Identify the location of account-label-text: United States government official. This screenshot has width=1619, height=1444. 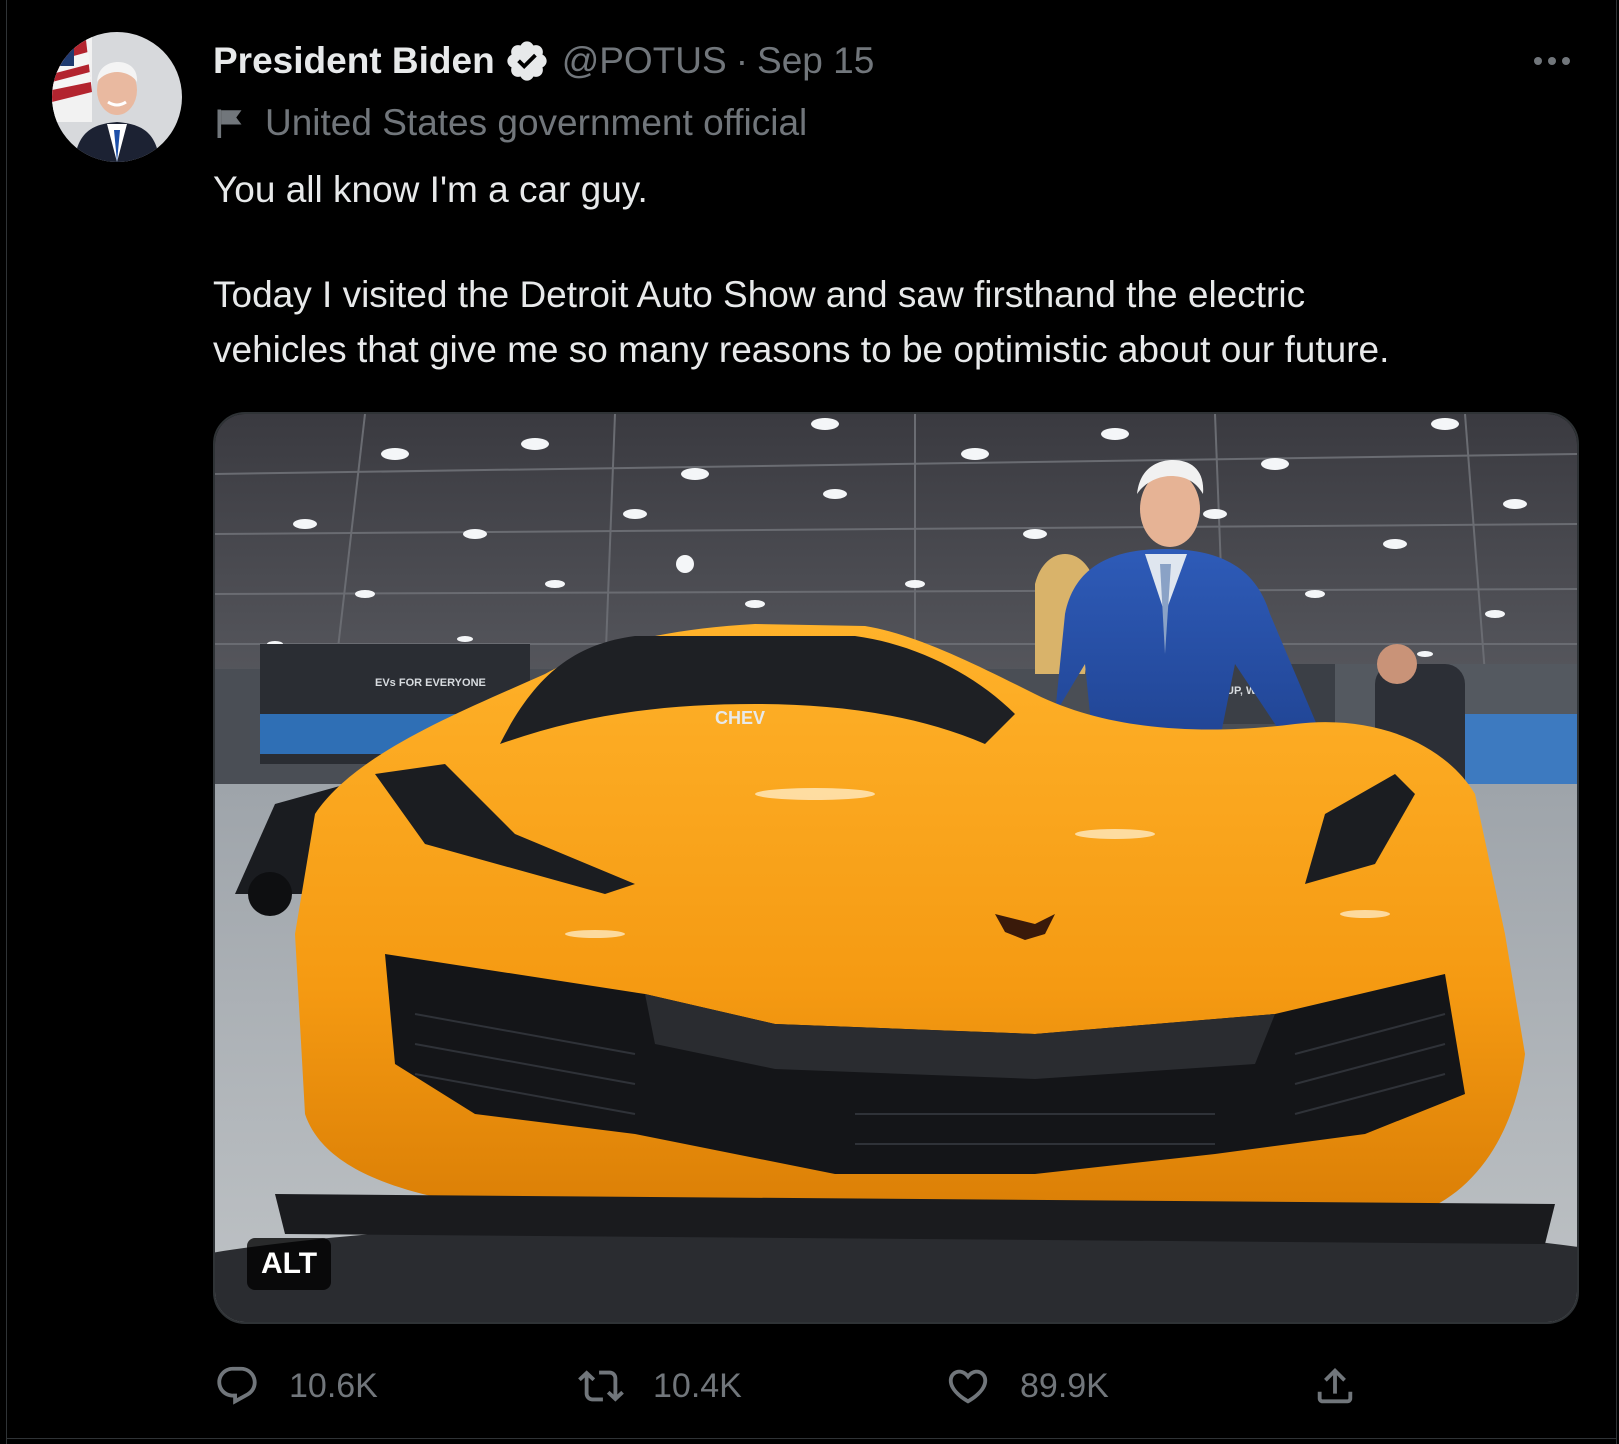
(536, 122).